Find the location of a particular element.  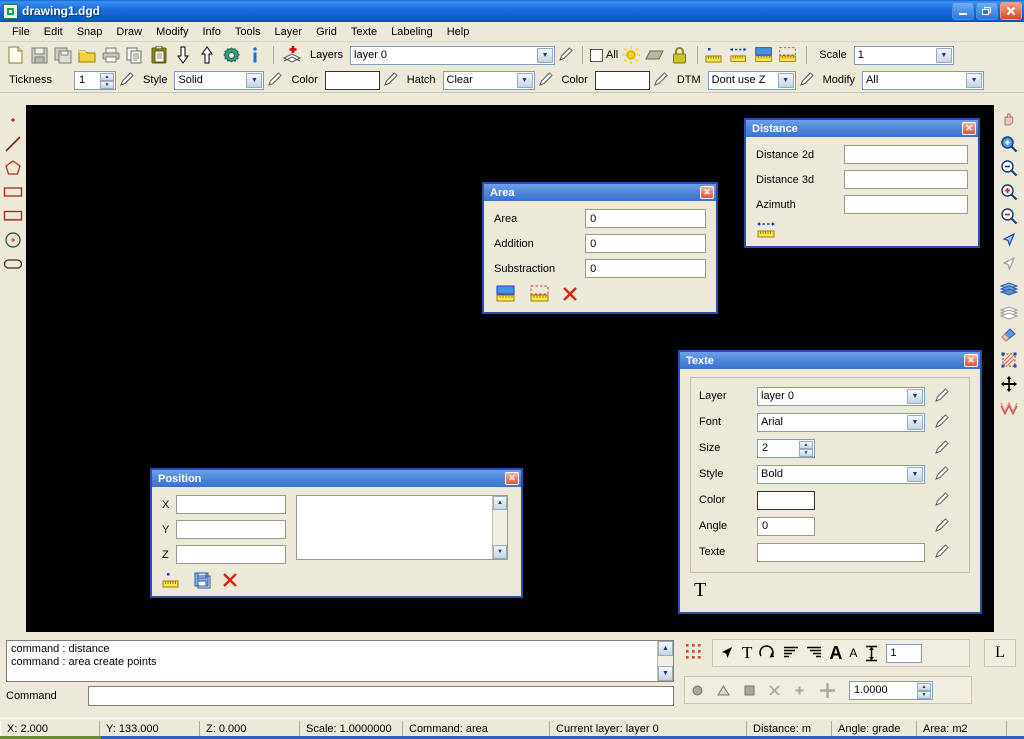

plane-icon is located at coordinates (655, 55).